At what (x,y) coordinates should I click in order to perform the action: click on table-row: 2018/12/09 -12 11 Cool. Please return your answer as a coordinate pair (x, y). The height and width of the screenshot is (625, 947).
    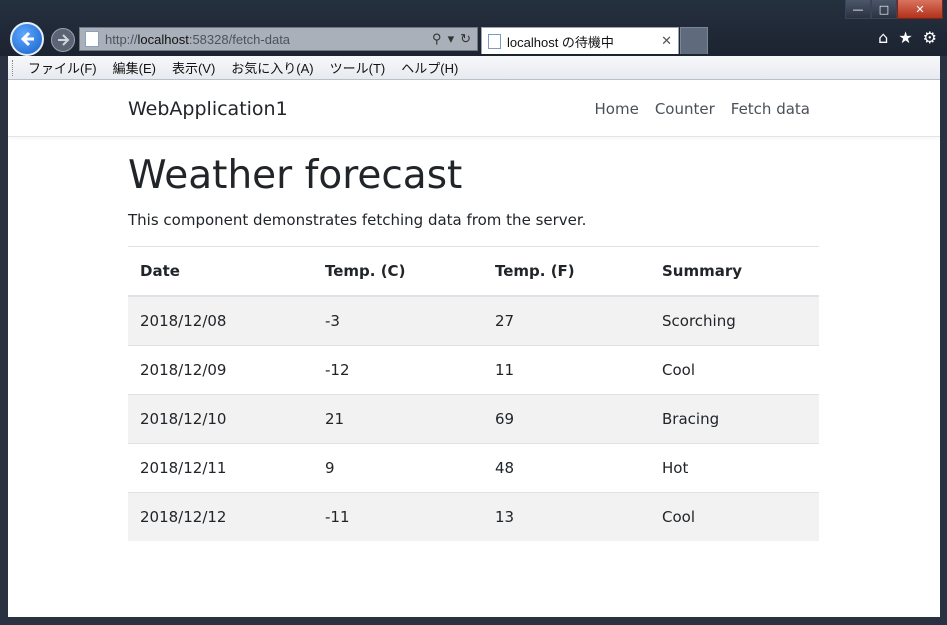
    Looking at the image, I should click on (473, 369).